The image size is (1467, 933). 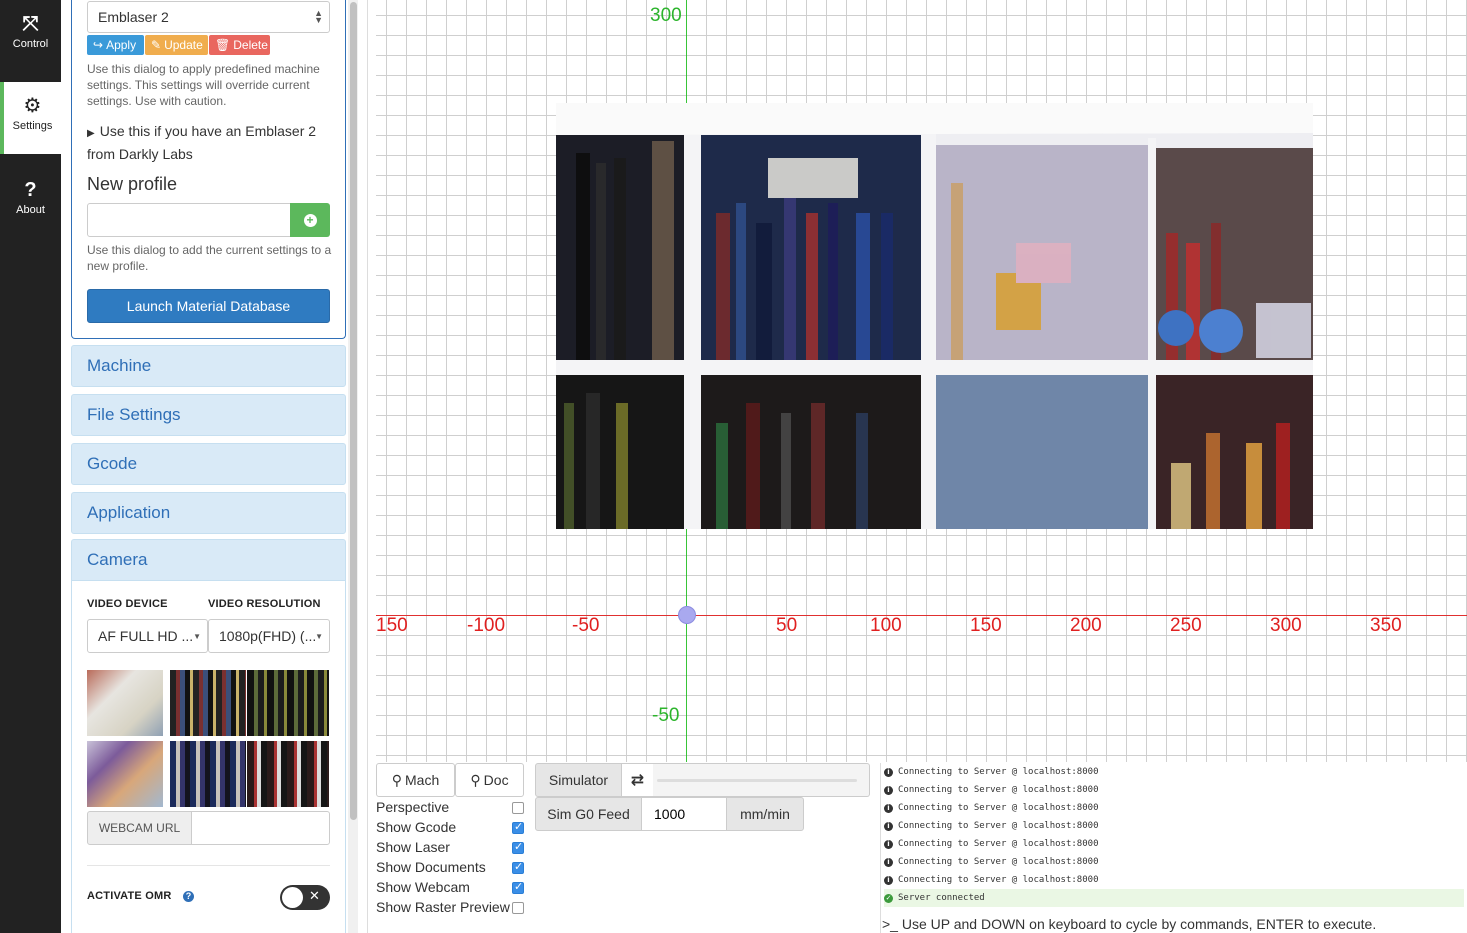 What do you see at coordinates (518, 867) in the screenshot?
I see `option-show-documents-checkbox` at bounding box center [518, 867].